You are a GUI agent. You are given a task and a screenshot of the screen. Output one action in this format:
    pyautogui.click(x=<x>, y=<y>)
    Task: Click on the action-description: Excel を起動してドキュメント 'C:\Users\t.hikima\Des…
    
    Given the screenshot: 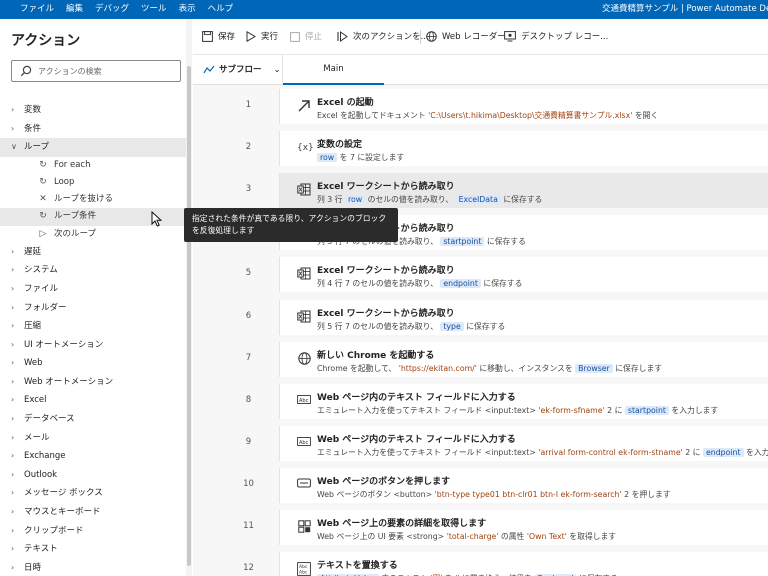 What is the action you would take?
    pyautogui.click(x=487, y=115)
    